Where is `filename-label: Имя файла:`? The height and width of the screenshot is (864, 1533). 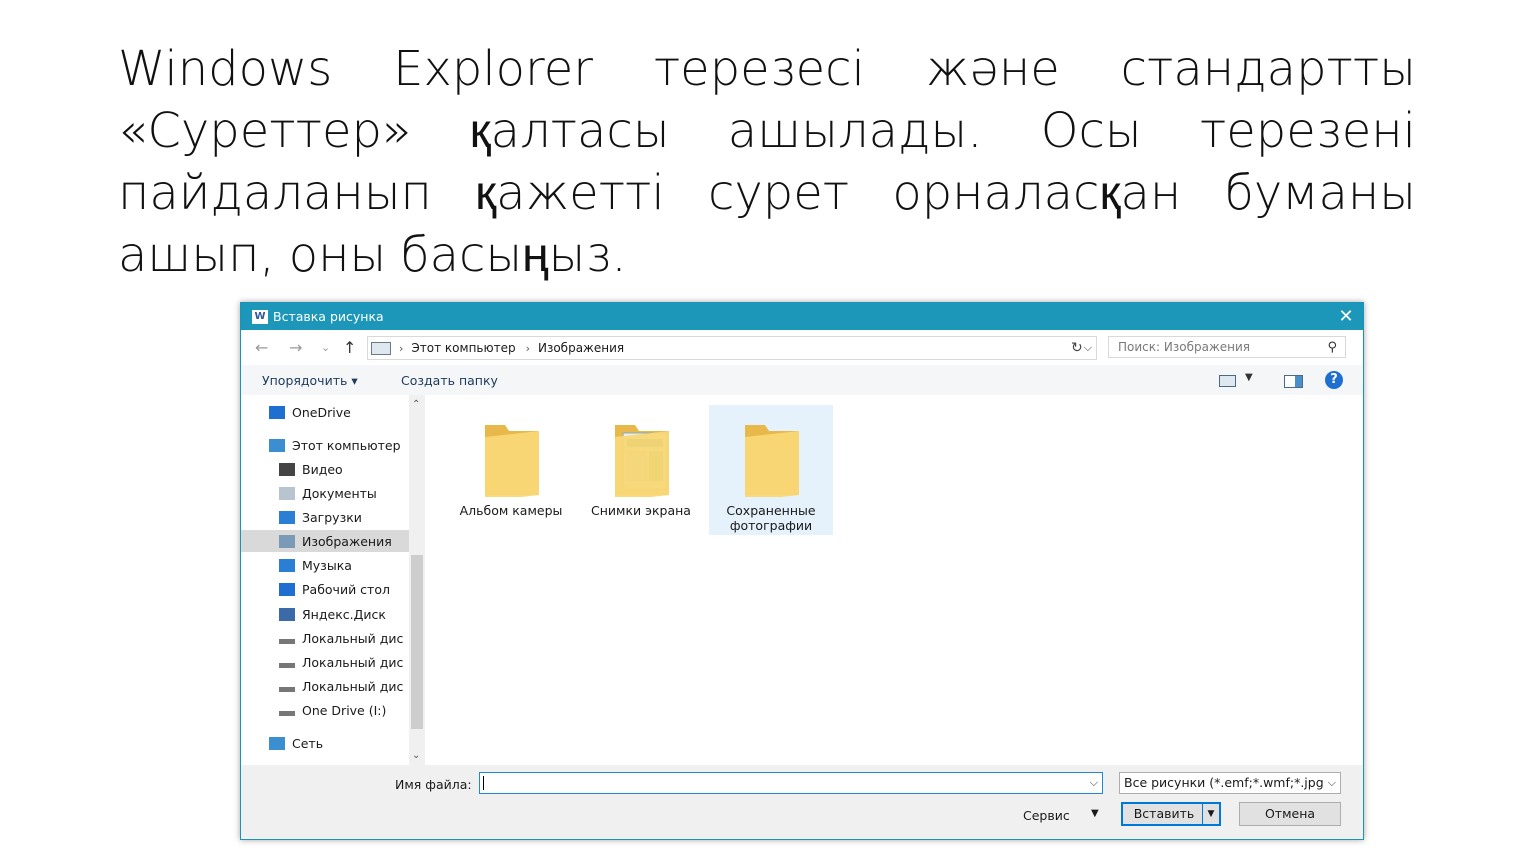
filename-label: Имя файла: is located at coordinates (433, 784).